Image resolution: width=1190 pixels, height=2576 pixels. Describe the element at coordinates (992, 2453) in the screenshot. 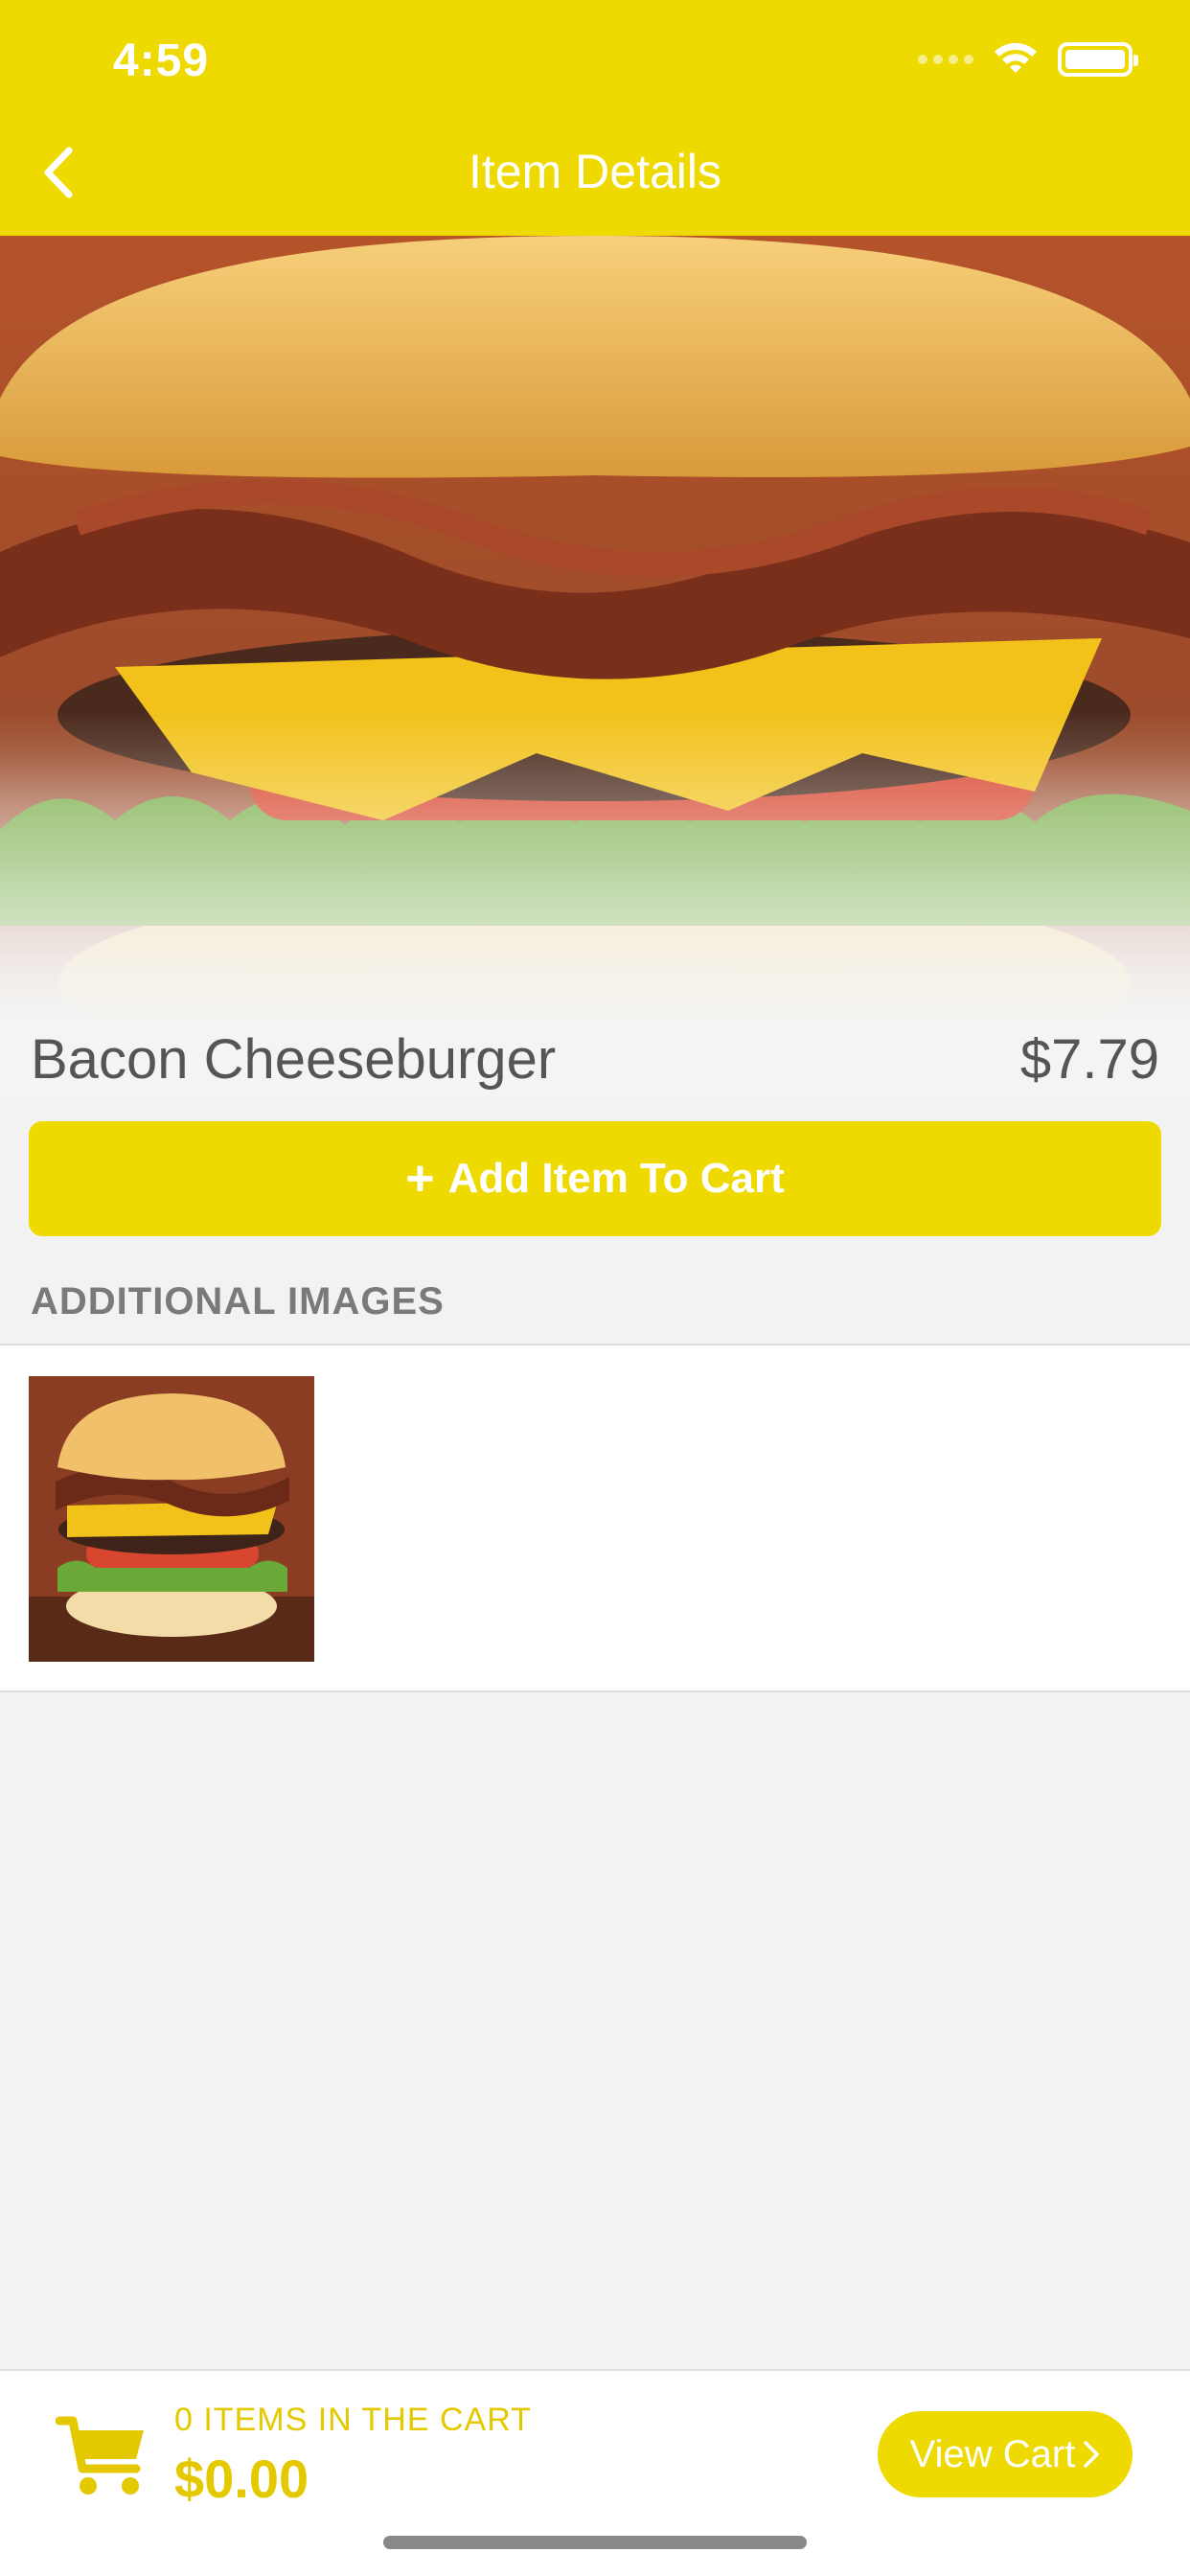

I see `view-cart-label: View Cart` at that location.